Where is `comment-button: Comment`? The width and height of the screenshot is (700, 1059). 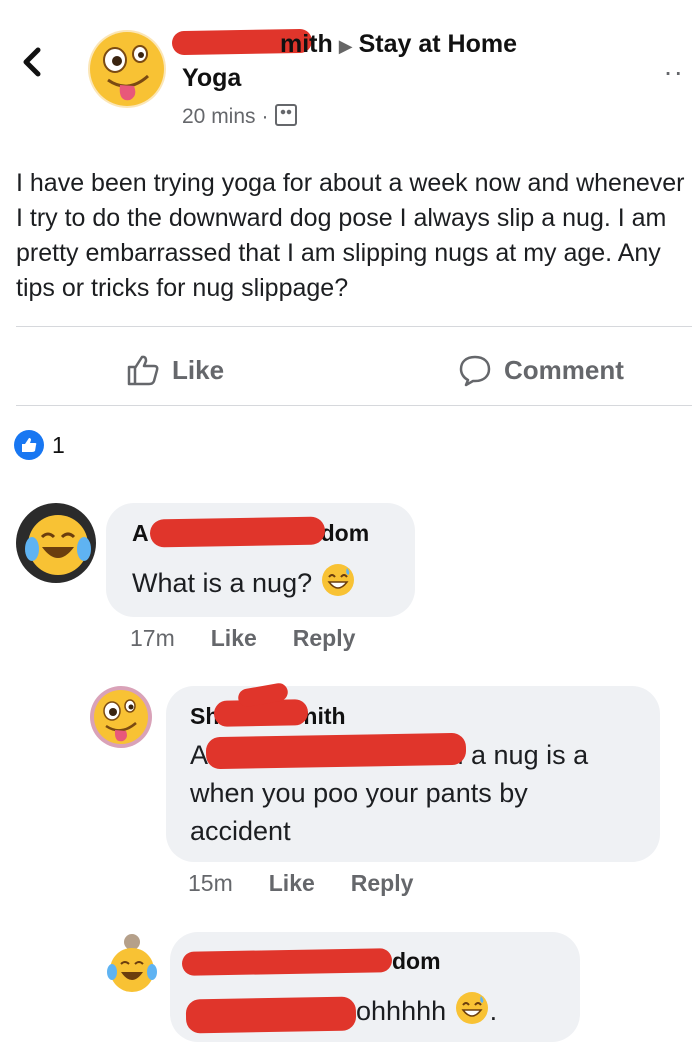 comment-button: Comment is located at coordinates (541, 370).